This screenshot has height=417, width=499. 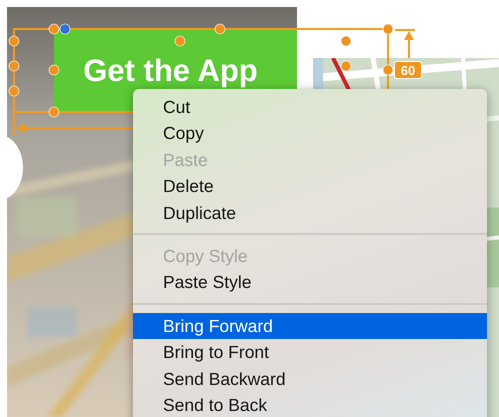 What do you see at coordinates (310, 133) in the screenshot?
I see `menu-item: Copy` at bounding box center [310, 133].